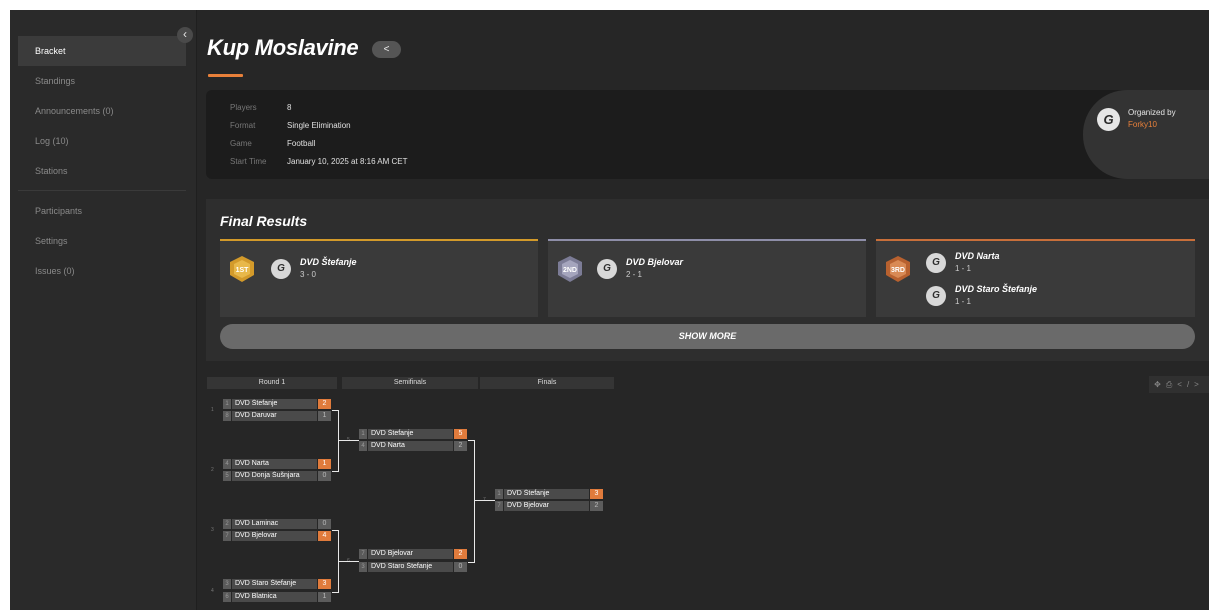 The image size is (1209, 610). I want to click on game-label: Game, so click(241, 143).